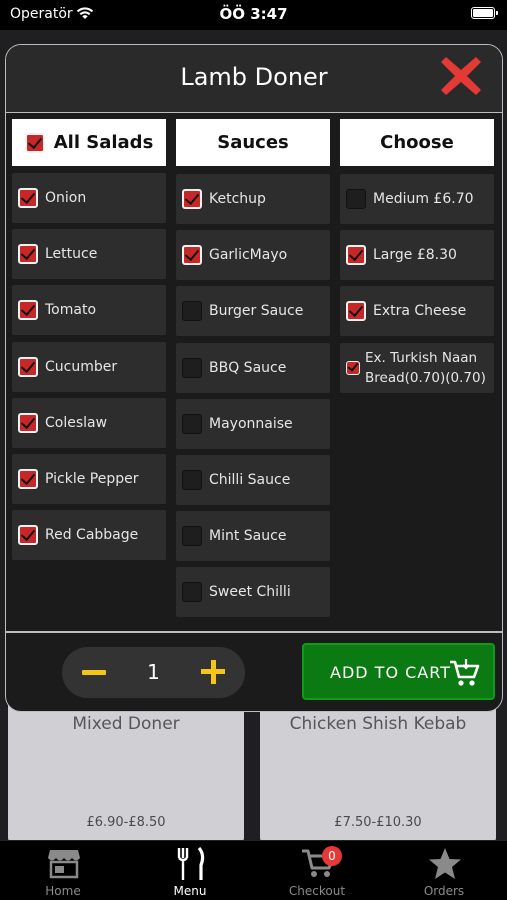  Describe the element at coordinates (66, 198) in the screenshot. I see `option-label: Onion` at that location.